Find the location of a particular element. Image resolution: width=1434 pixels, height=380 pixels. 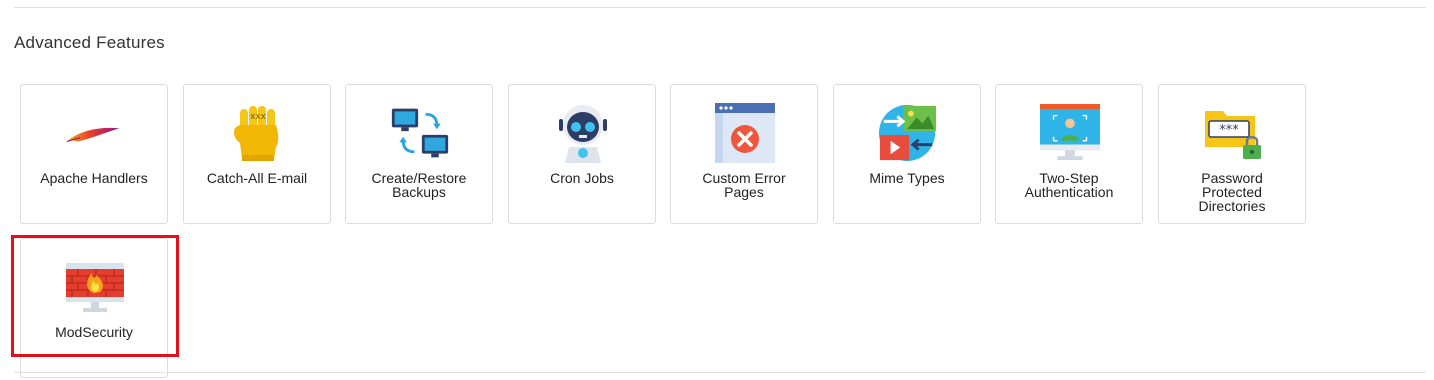

tile-catch-all-email: xxx Catch-All E-mail is located at coordinates (257, 154).